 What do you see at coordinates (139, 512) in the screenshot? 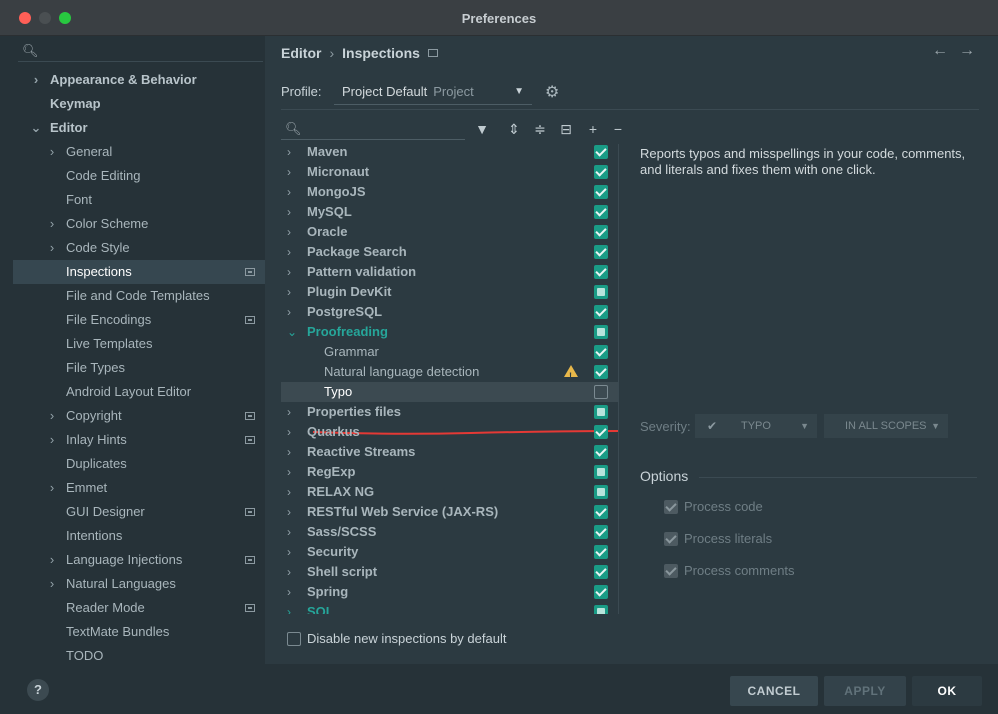
I see `sidebar-item-gui-designer: GUI Designer` at bounding box center [139, 512].